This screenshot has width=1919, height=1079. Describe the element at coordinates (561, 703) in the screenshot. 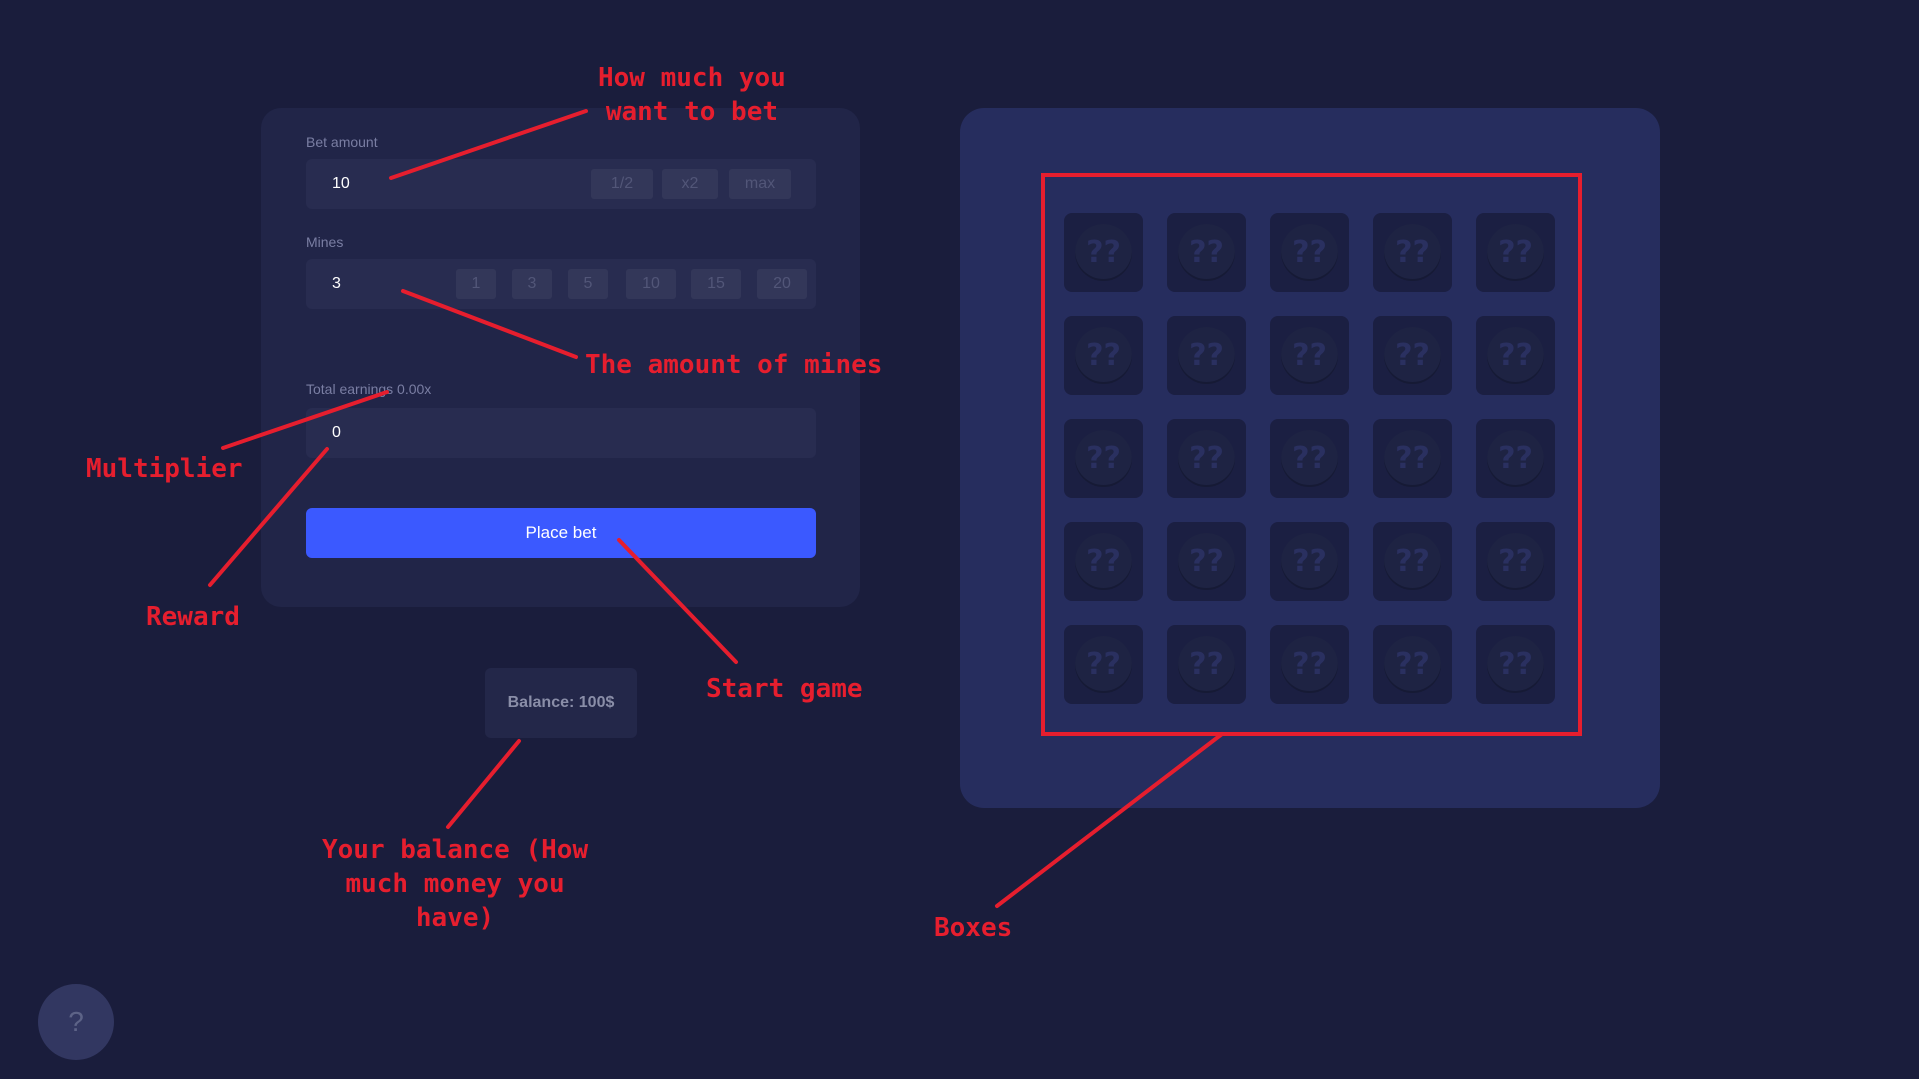

I see `balance-display: Balance: 100$` at that location.